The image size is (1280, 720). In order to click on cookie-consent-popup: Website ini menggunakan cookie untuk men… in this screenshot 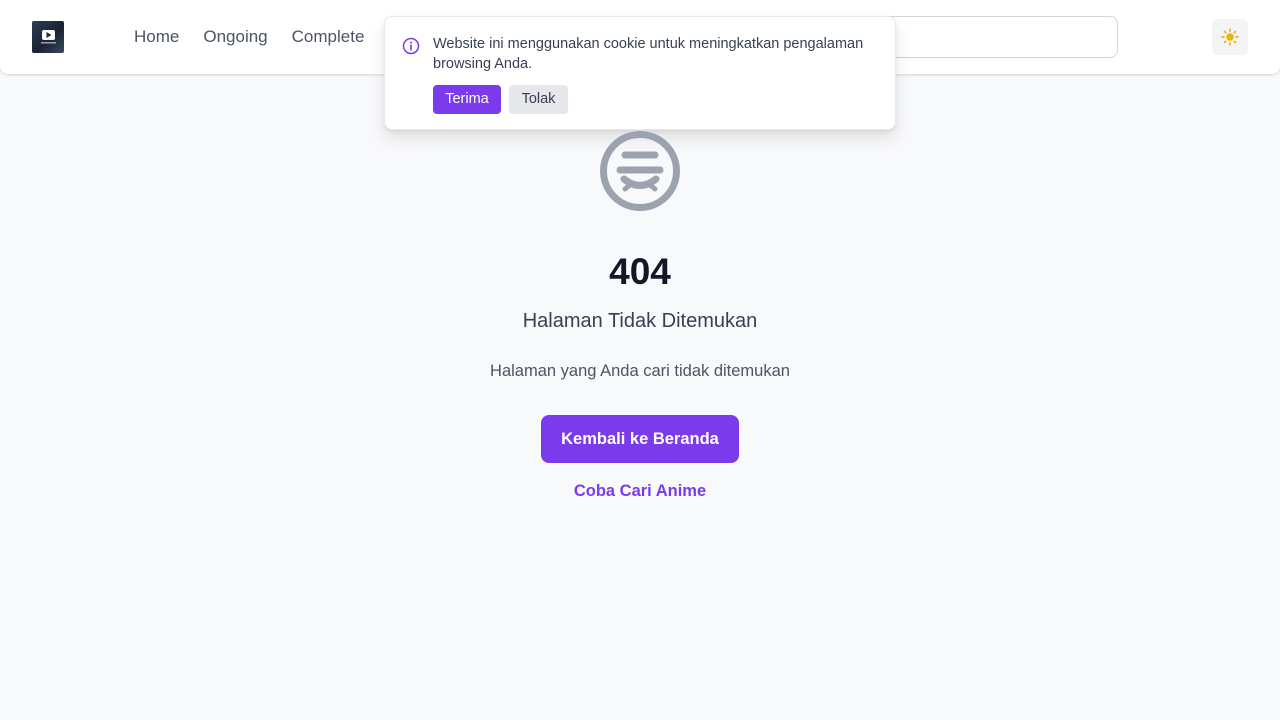, I will do `click(640, 73)`.